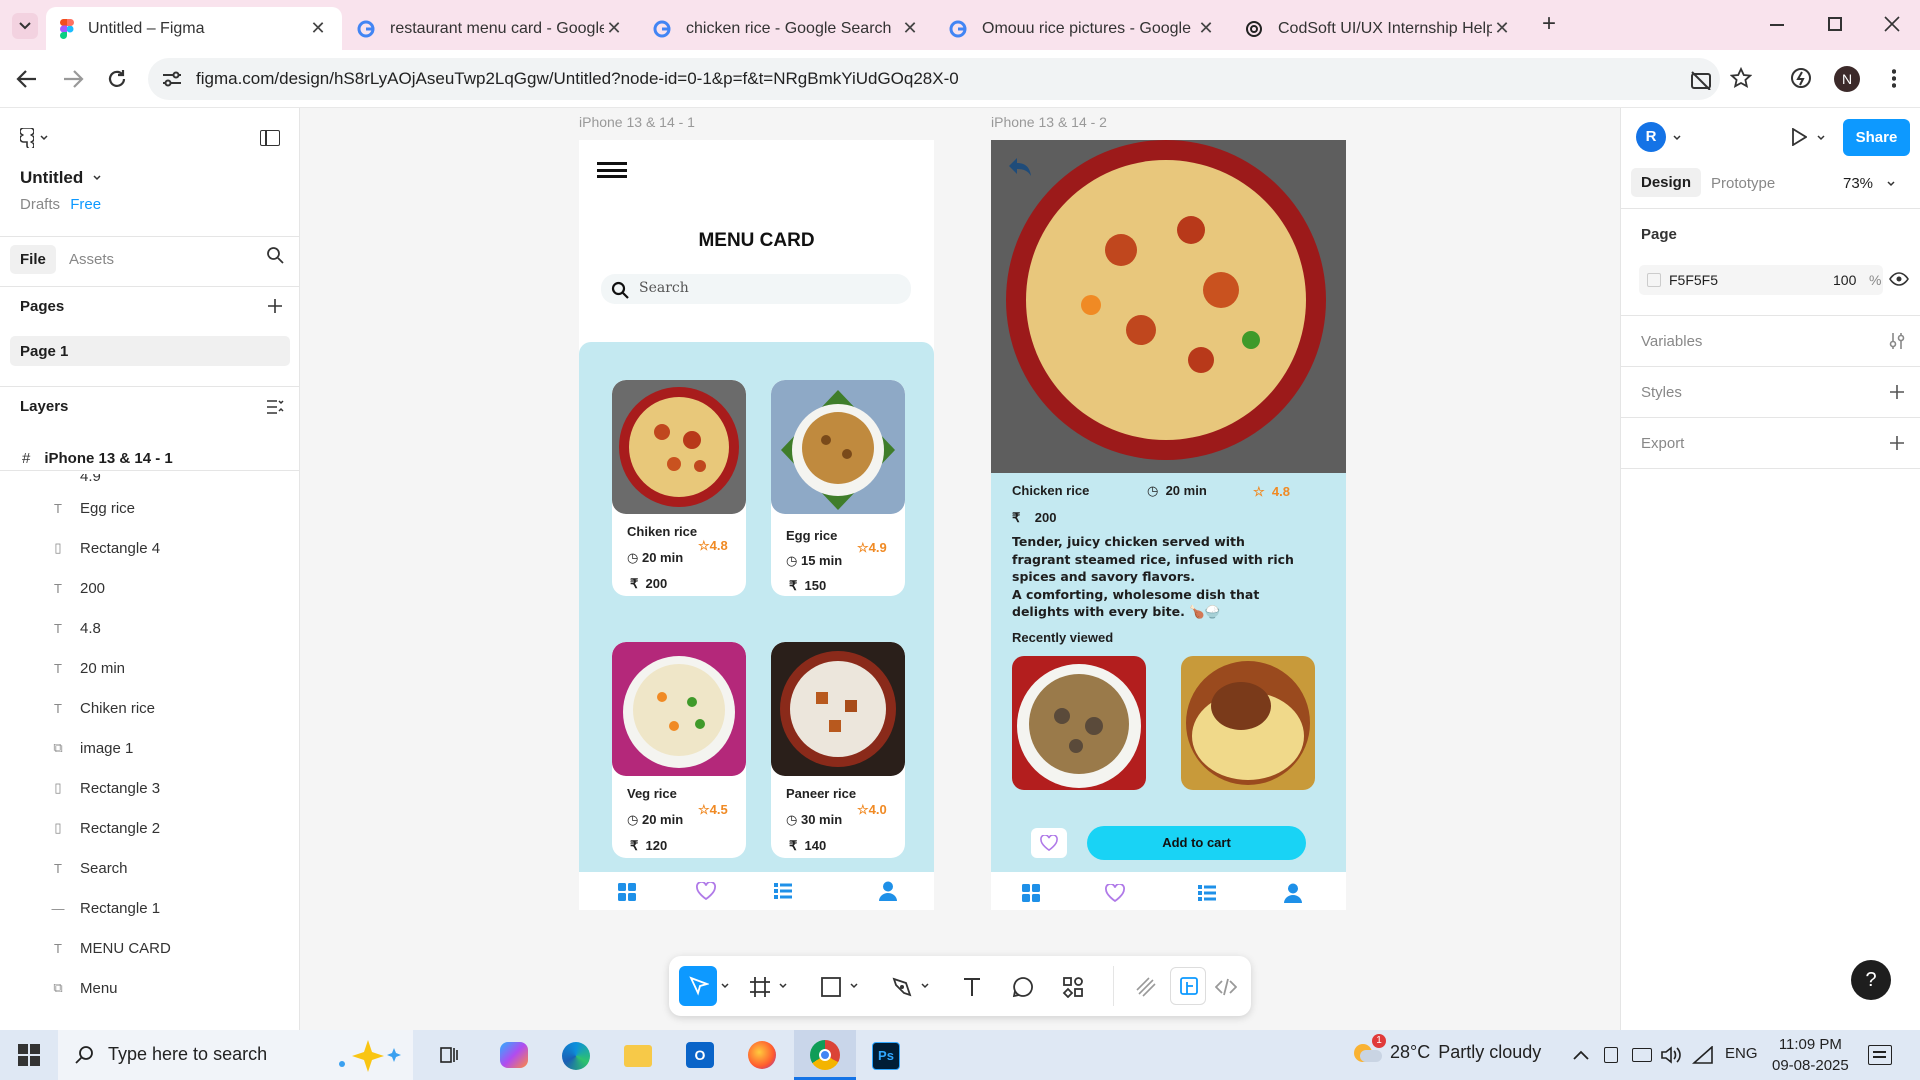 This screenshot has height=1080, width=1920. I want to click on color-hex: F5F5F5, so click(1693, 280).